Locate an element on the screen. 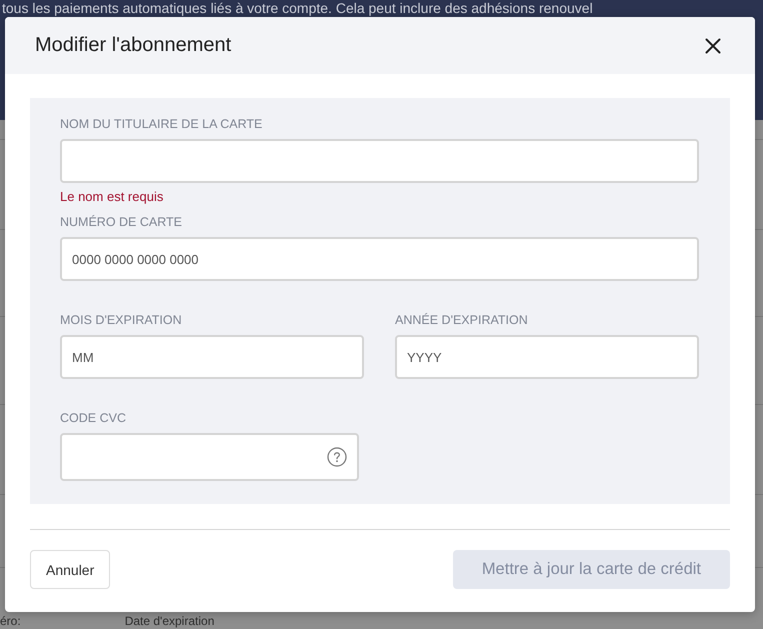 This screenshot has height=629, width=763. close-button is located at coordinates (713, 46).